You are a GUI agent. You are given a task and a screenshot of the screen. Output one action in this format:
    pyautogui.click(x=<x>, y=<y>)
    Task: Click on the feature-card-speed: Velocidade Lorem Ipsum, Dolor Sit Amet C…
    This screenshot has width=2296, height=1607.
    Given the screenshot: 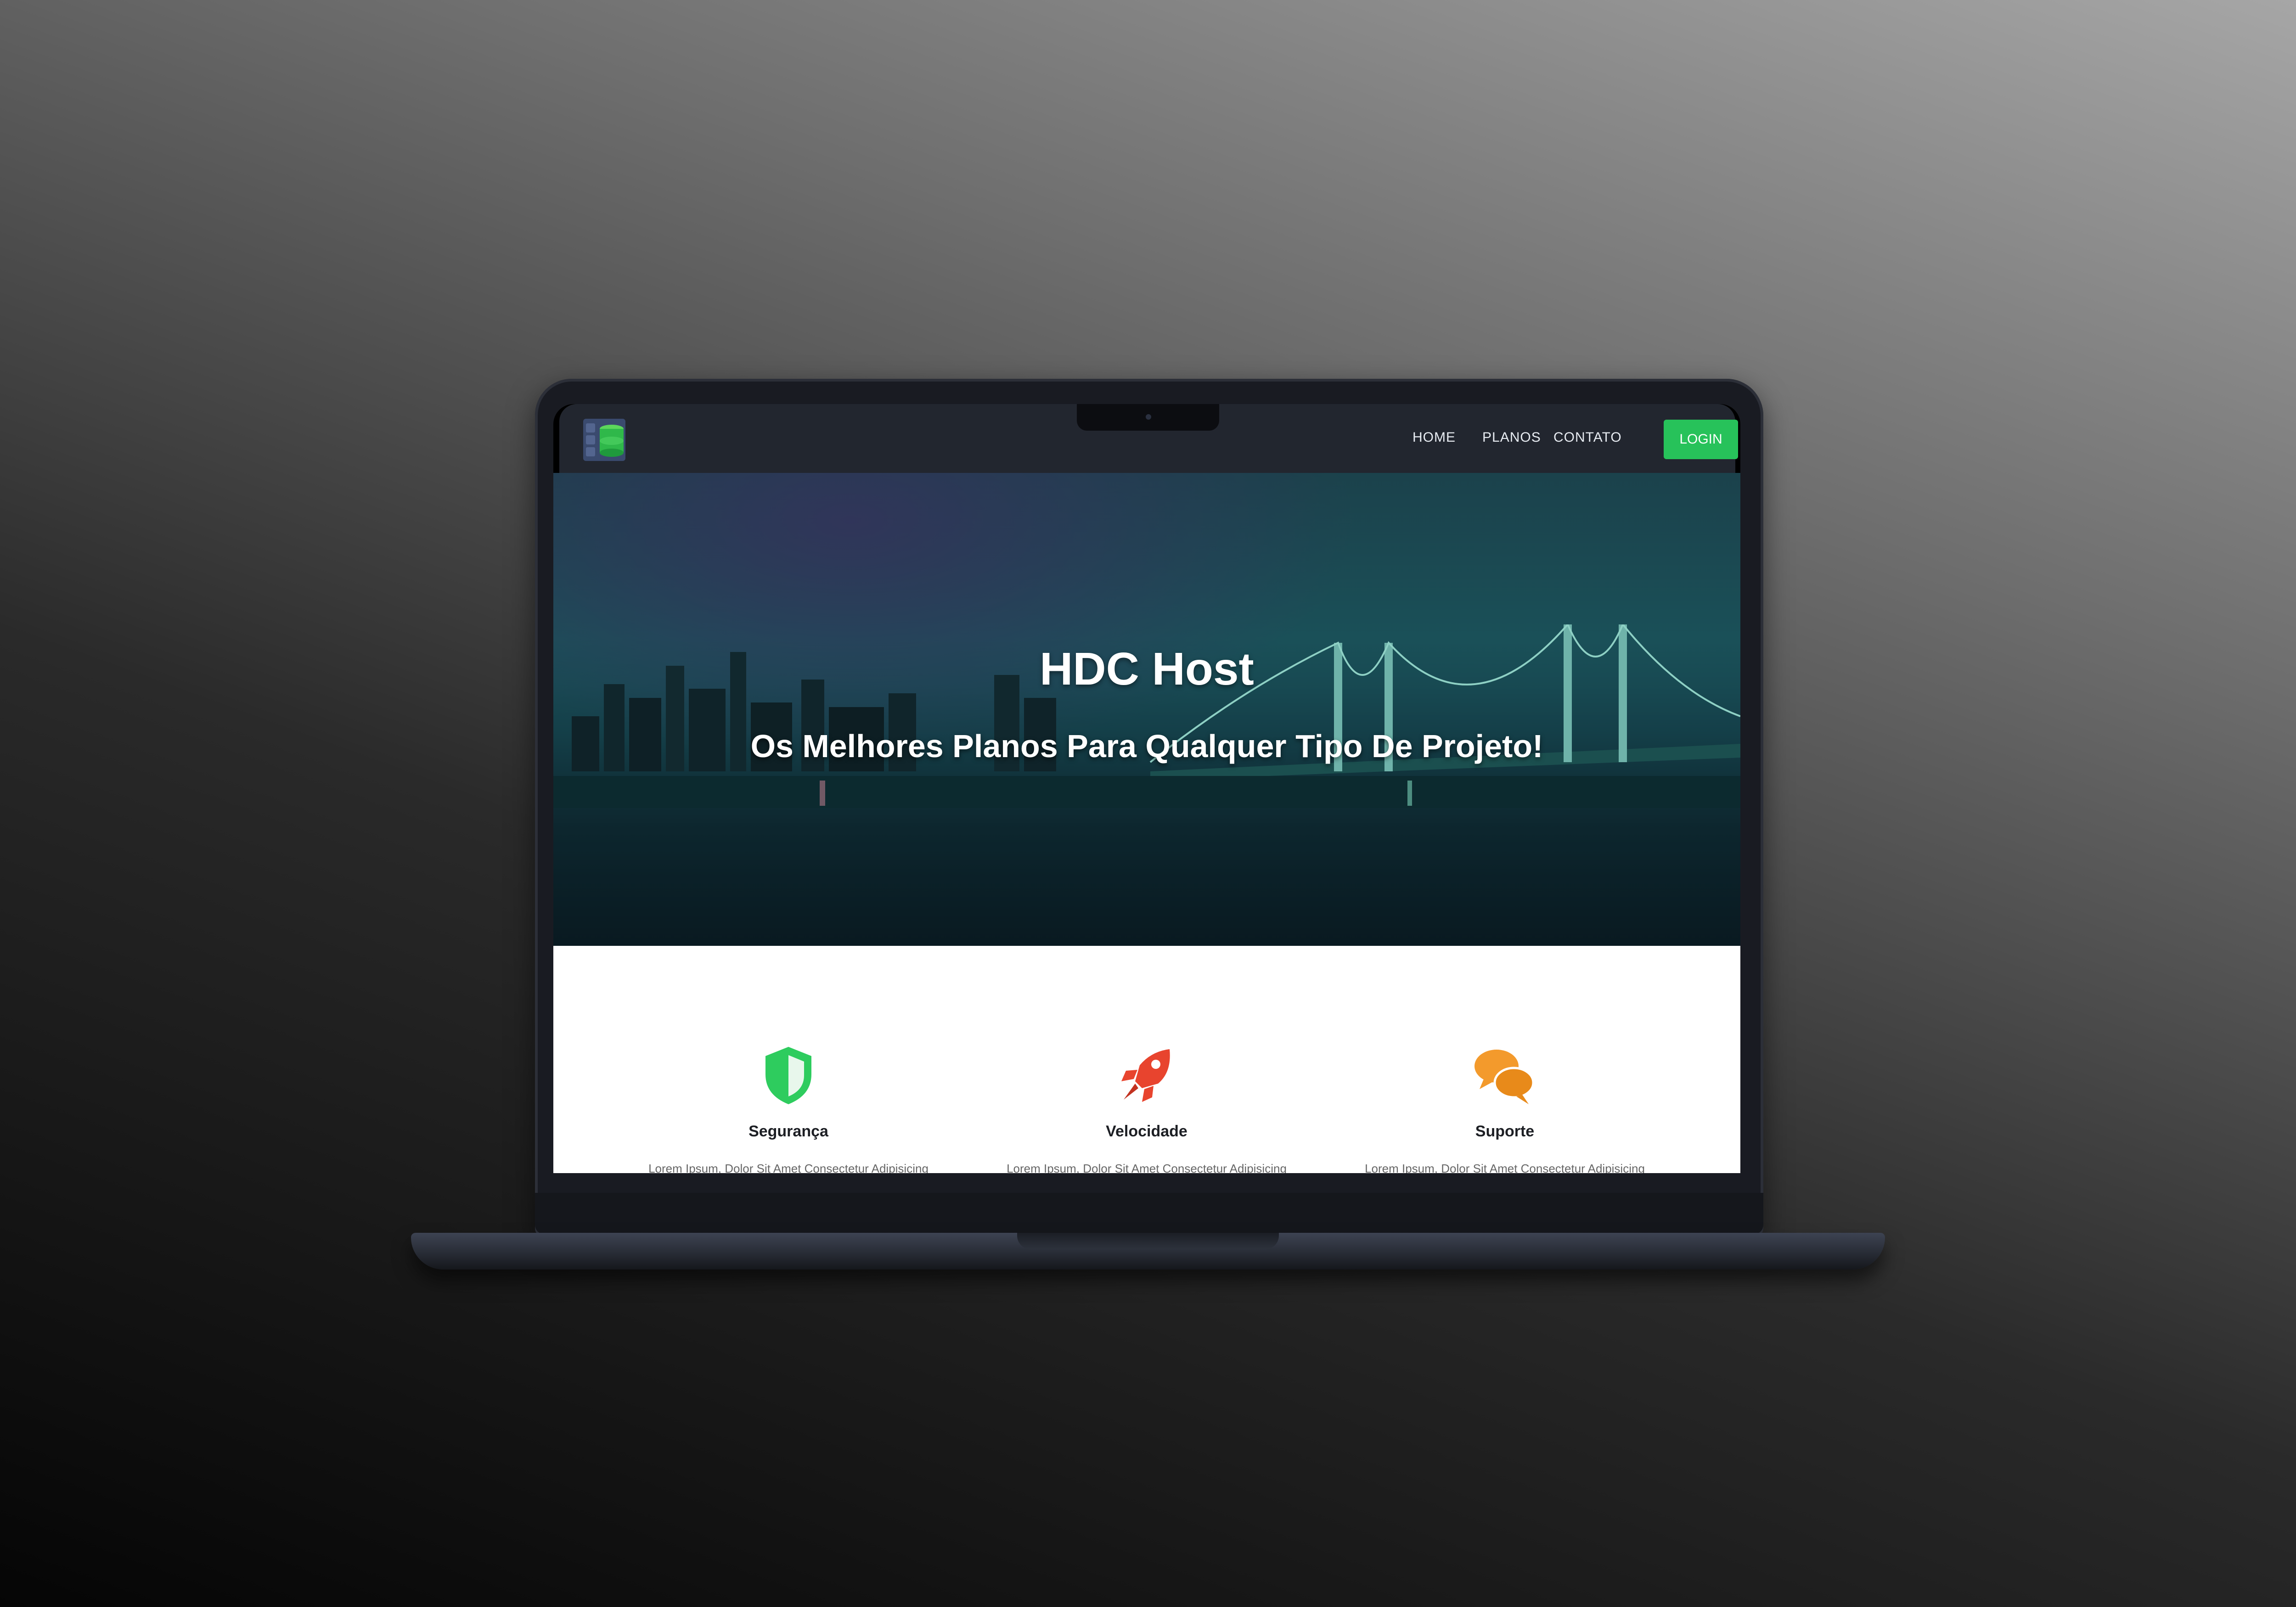 What is the action you would take?
    pyautogui.click(x=1147, y=1059)
    